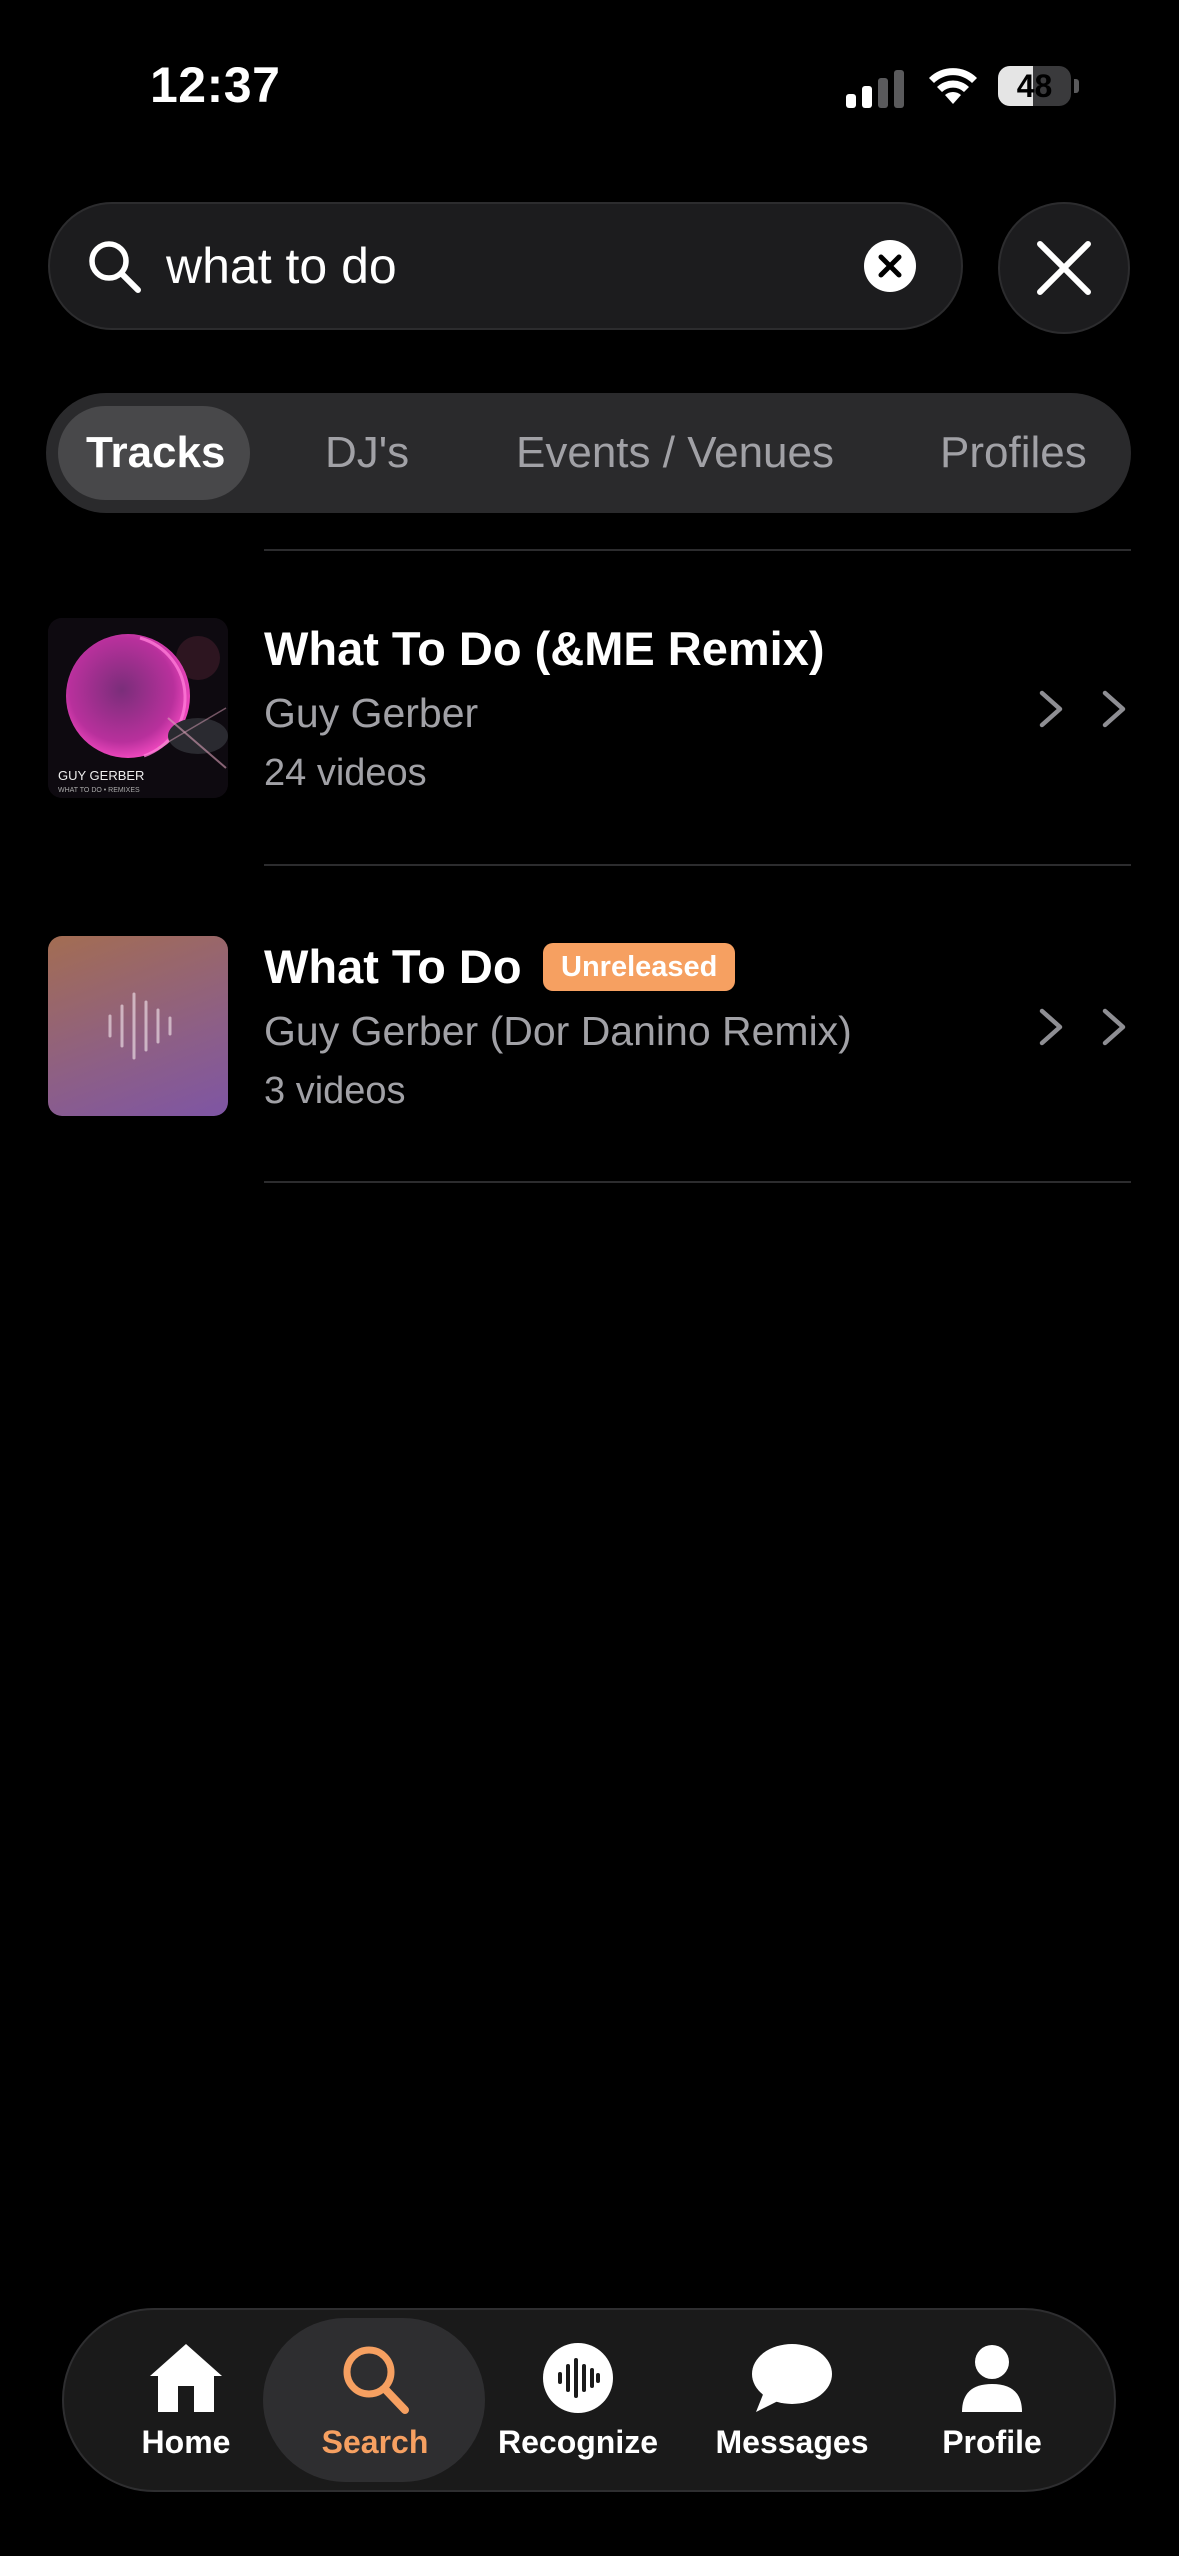  I want to click on clear-search-button, so click(890, 266).